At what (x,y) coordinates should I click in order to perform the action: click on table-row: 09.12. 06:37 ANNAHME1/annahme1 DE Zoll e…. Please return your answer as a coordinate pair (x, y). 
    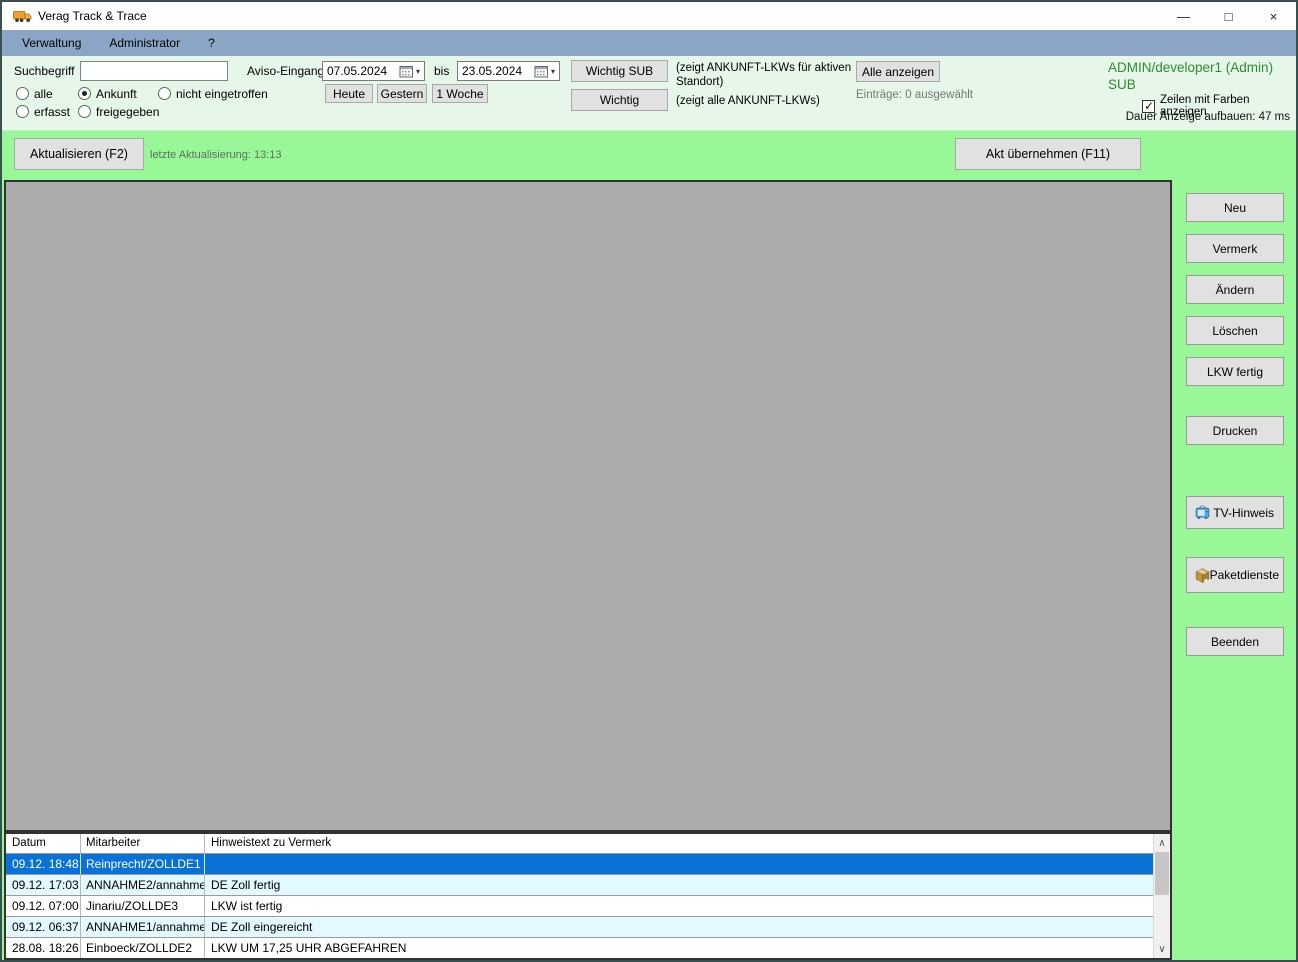
    Looking at the image, I should click on (579, 926).